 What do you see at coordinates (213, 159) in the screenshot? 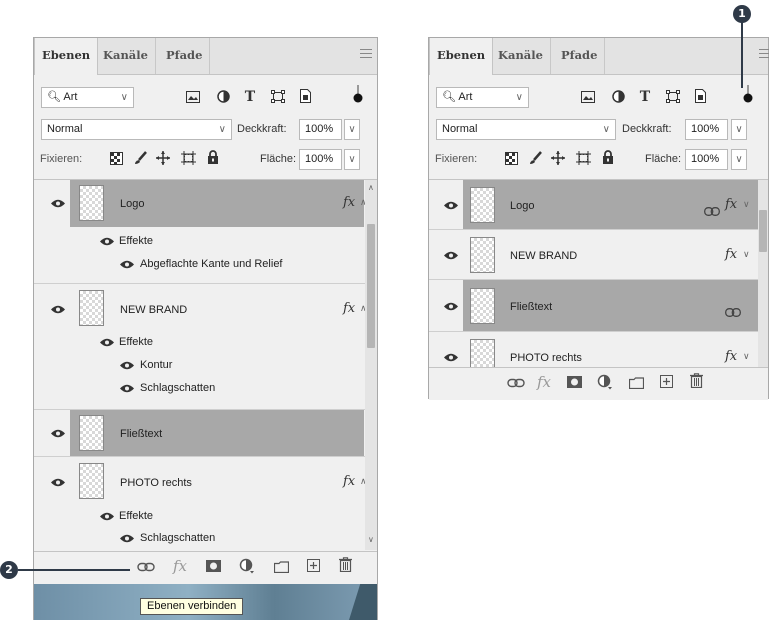
I see `lock-all-icon` at bounding box center [213, 159].